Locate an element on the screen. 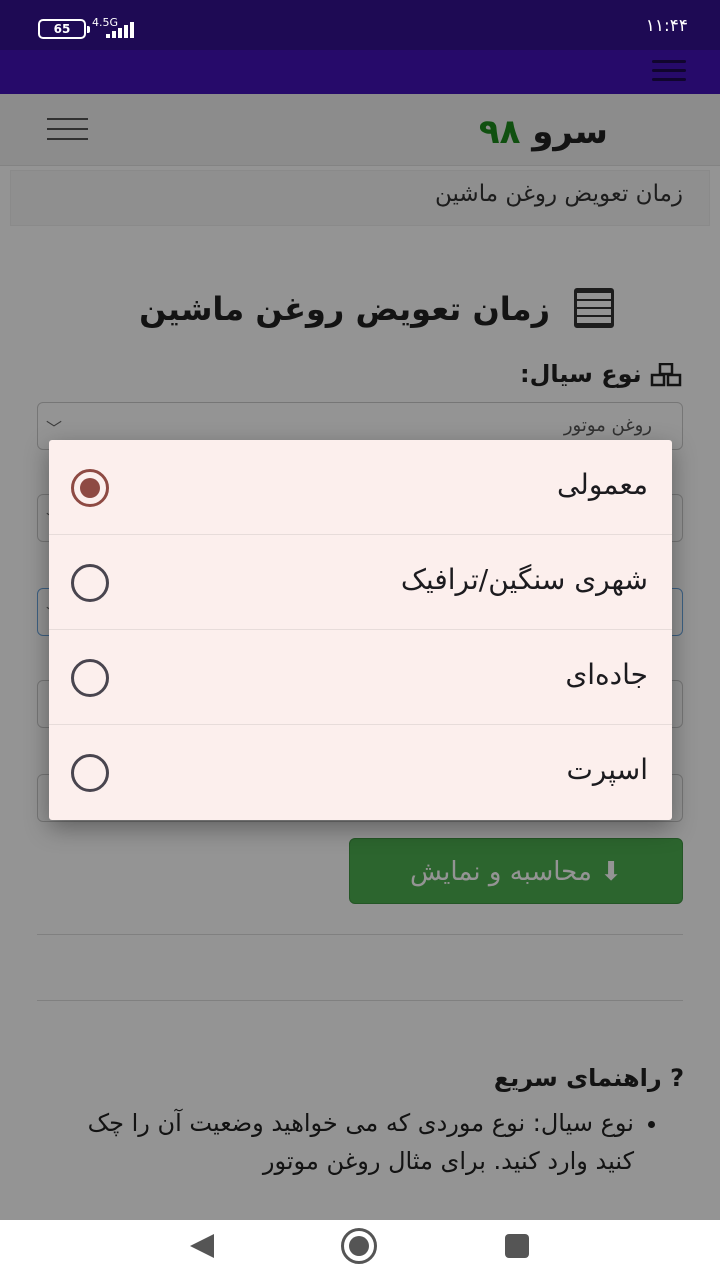 The image size is (720, 1280). signal-icon is located at coordinates (118, 30).